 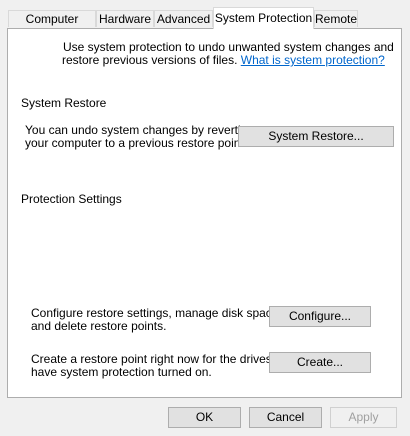 What do you see at coordinates (121, 372) in the screenshot?
I see `create-desc-2: have system protection turned on.` at bounding box center [121, 372].